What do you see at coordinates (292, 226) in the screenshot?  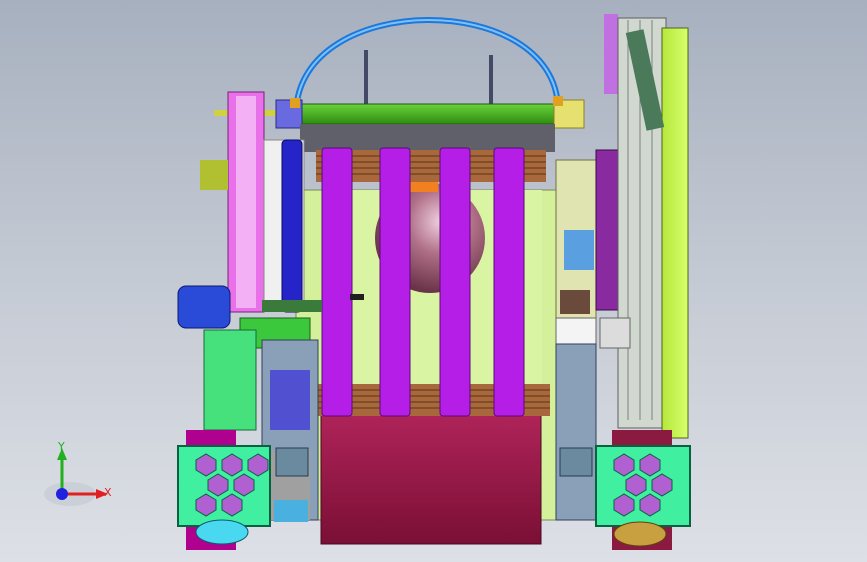 I see `left-drive-belt` at bounding box center [292, 226].